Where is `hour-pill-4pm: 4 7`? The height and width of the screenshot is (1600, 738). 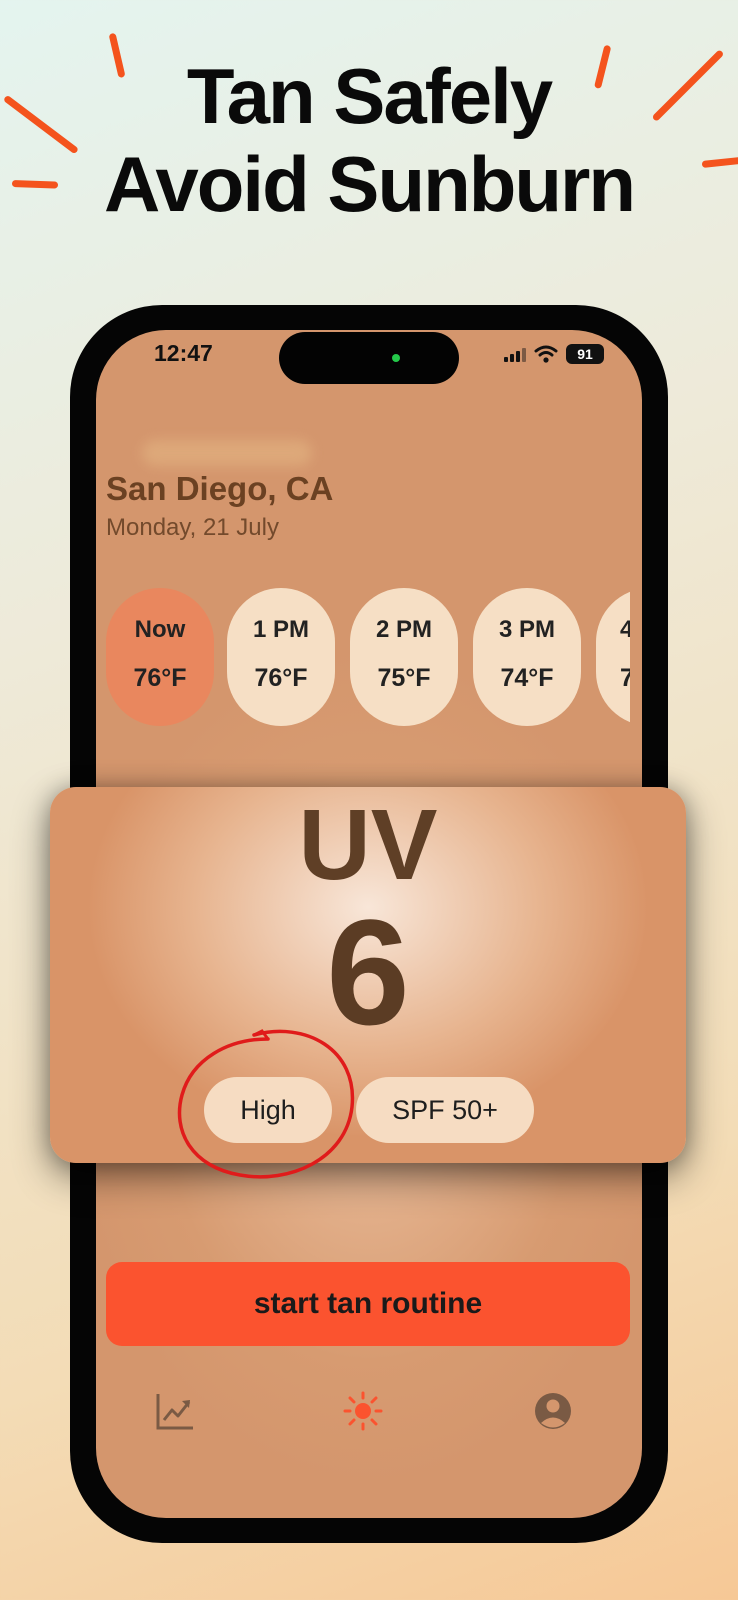
hour-pill-4pm: 4 7 is located at coordinates (613, 657).